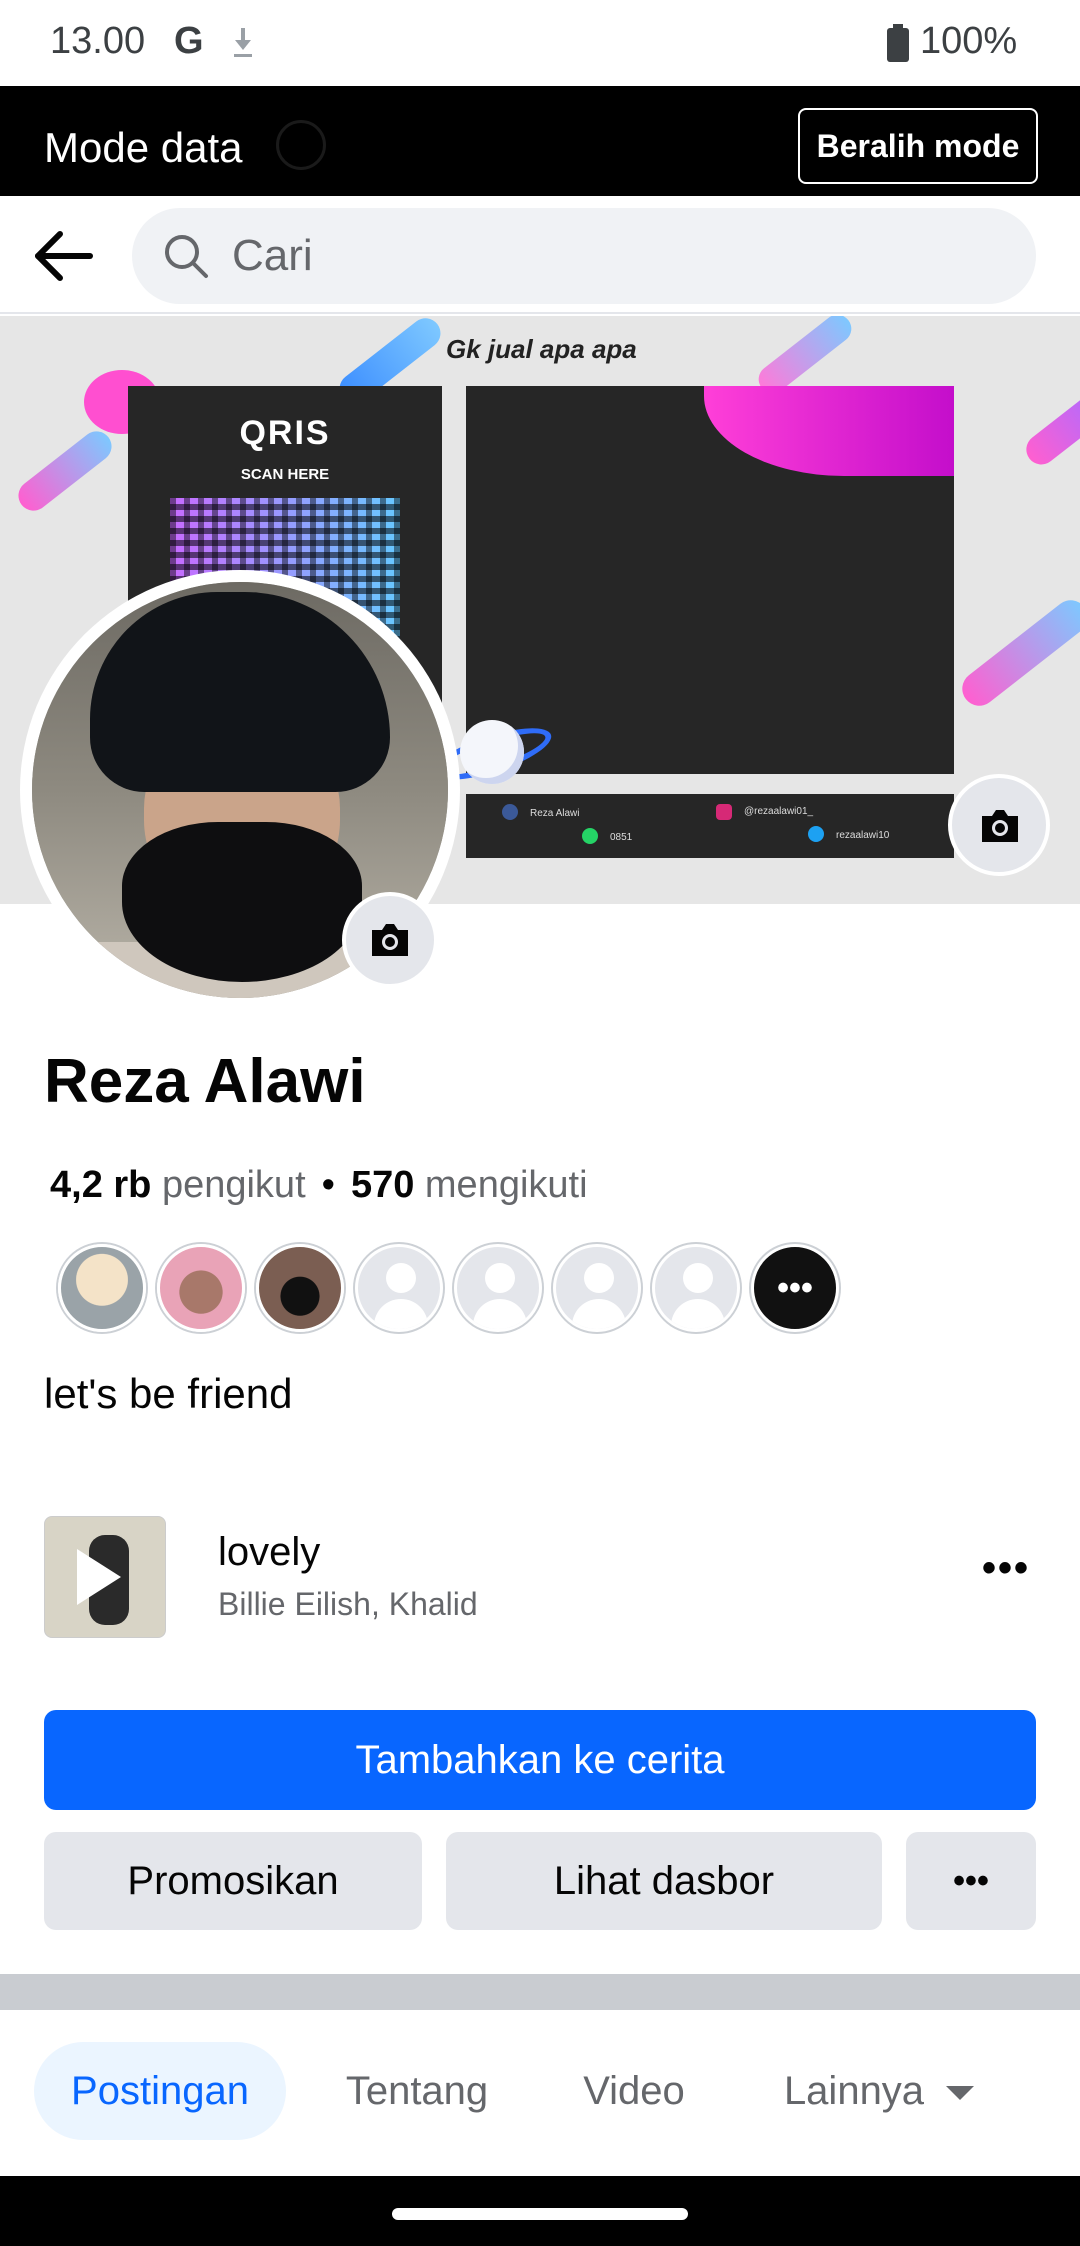 The height and width of the screenshot is (2246, 1080). Describe the element at coordinates (143, 147) in the screenshot. I see `data-mode-title: Mode data` at that location.